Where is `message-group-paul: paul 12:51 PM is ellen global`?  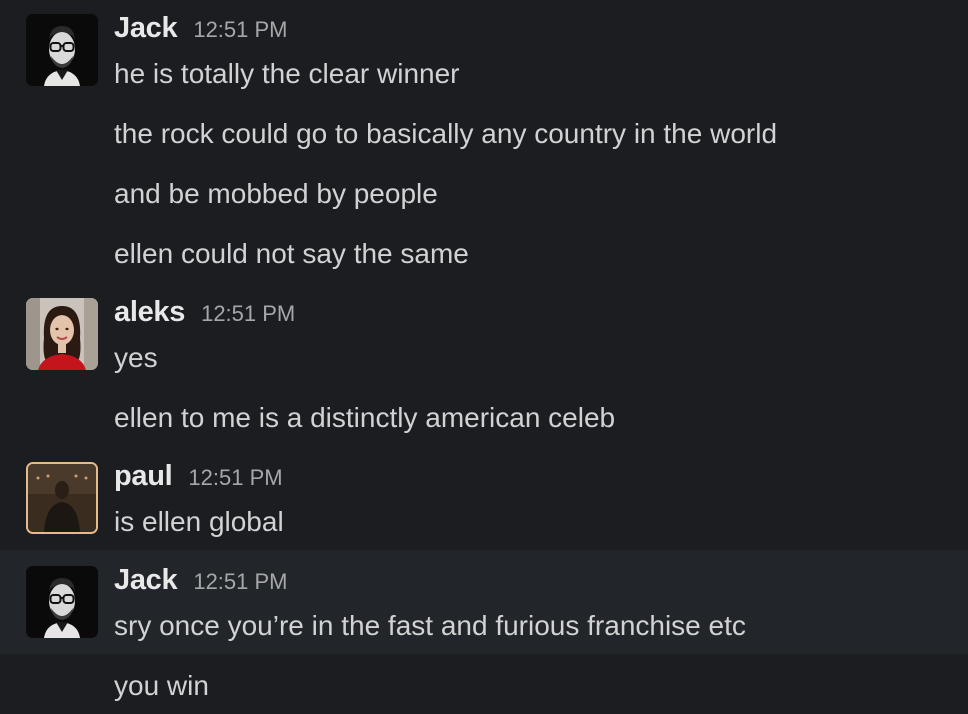
message-group-paul: paul 12:51 PM is ellen global is located at coordinates (484, 500).